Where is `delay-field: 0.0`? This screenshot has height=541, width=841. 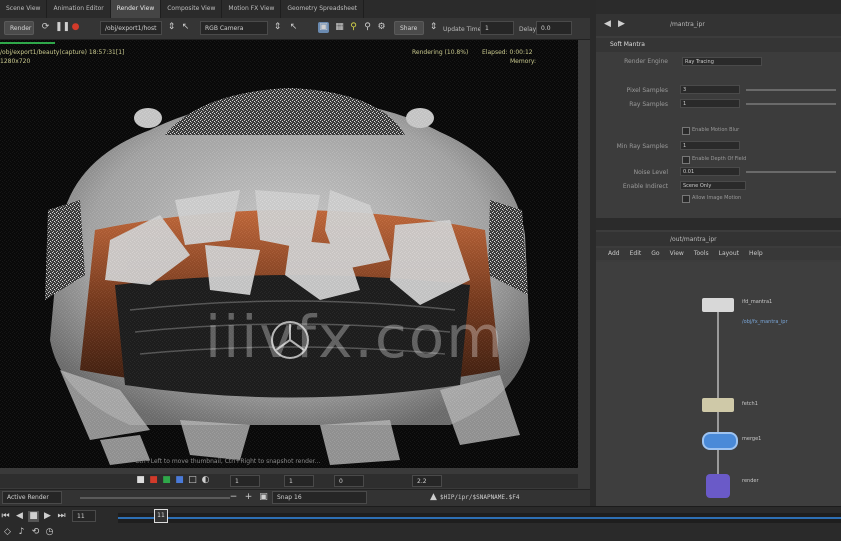 delay-field: 0.0 is located at coordinates (554, 28).